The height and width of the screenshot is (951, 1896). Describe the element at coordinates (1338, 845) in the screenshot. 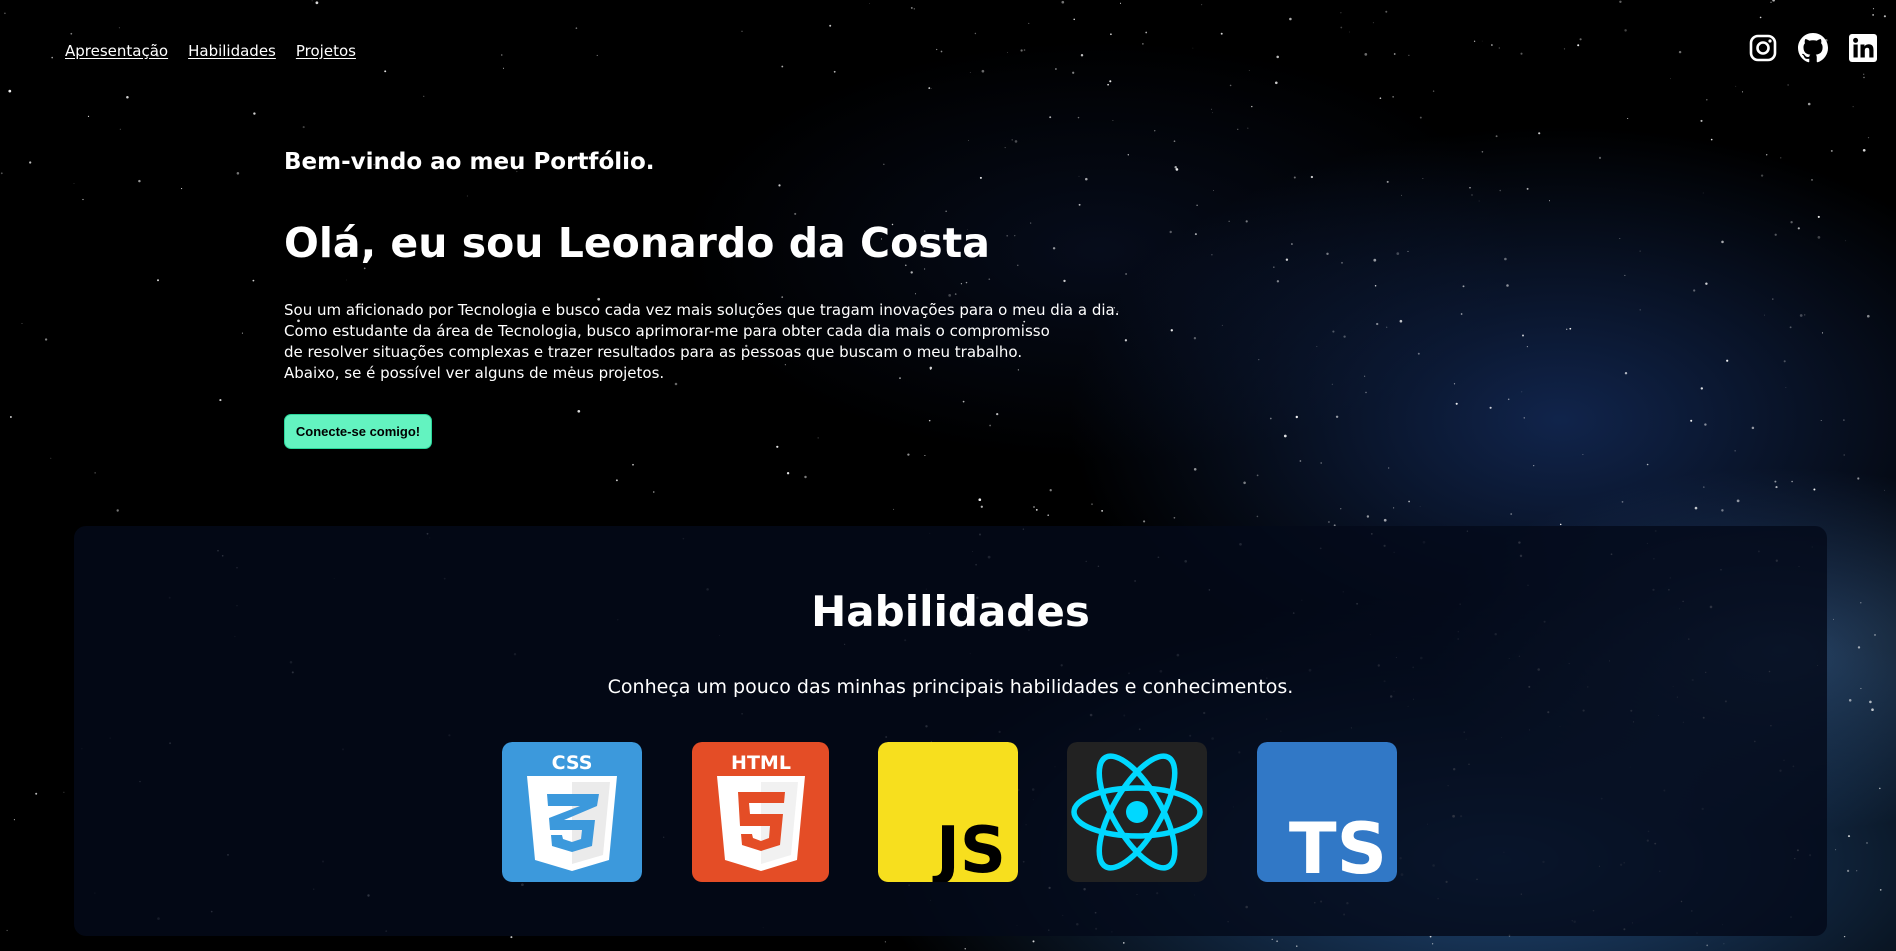

I see `svg-text: TS` at that location.